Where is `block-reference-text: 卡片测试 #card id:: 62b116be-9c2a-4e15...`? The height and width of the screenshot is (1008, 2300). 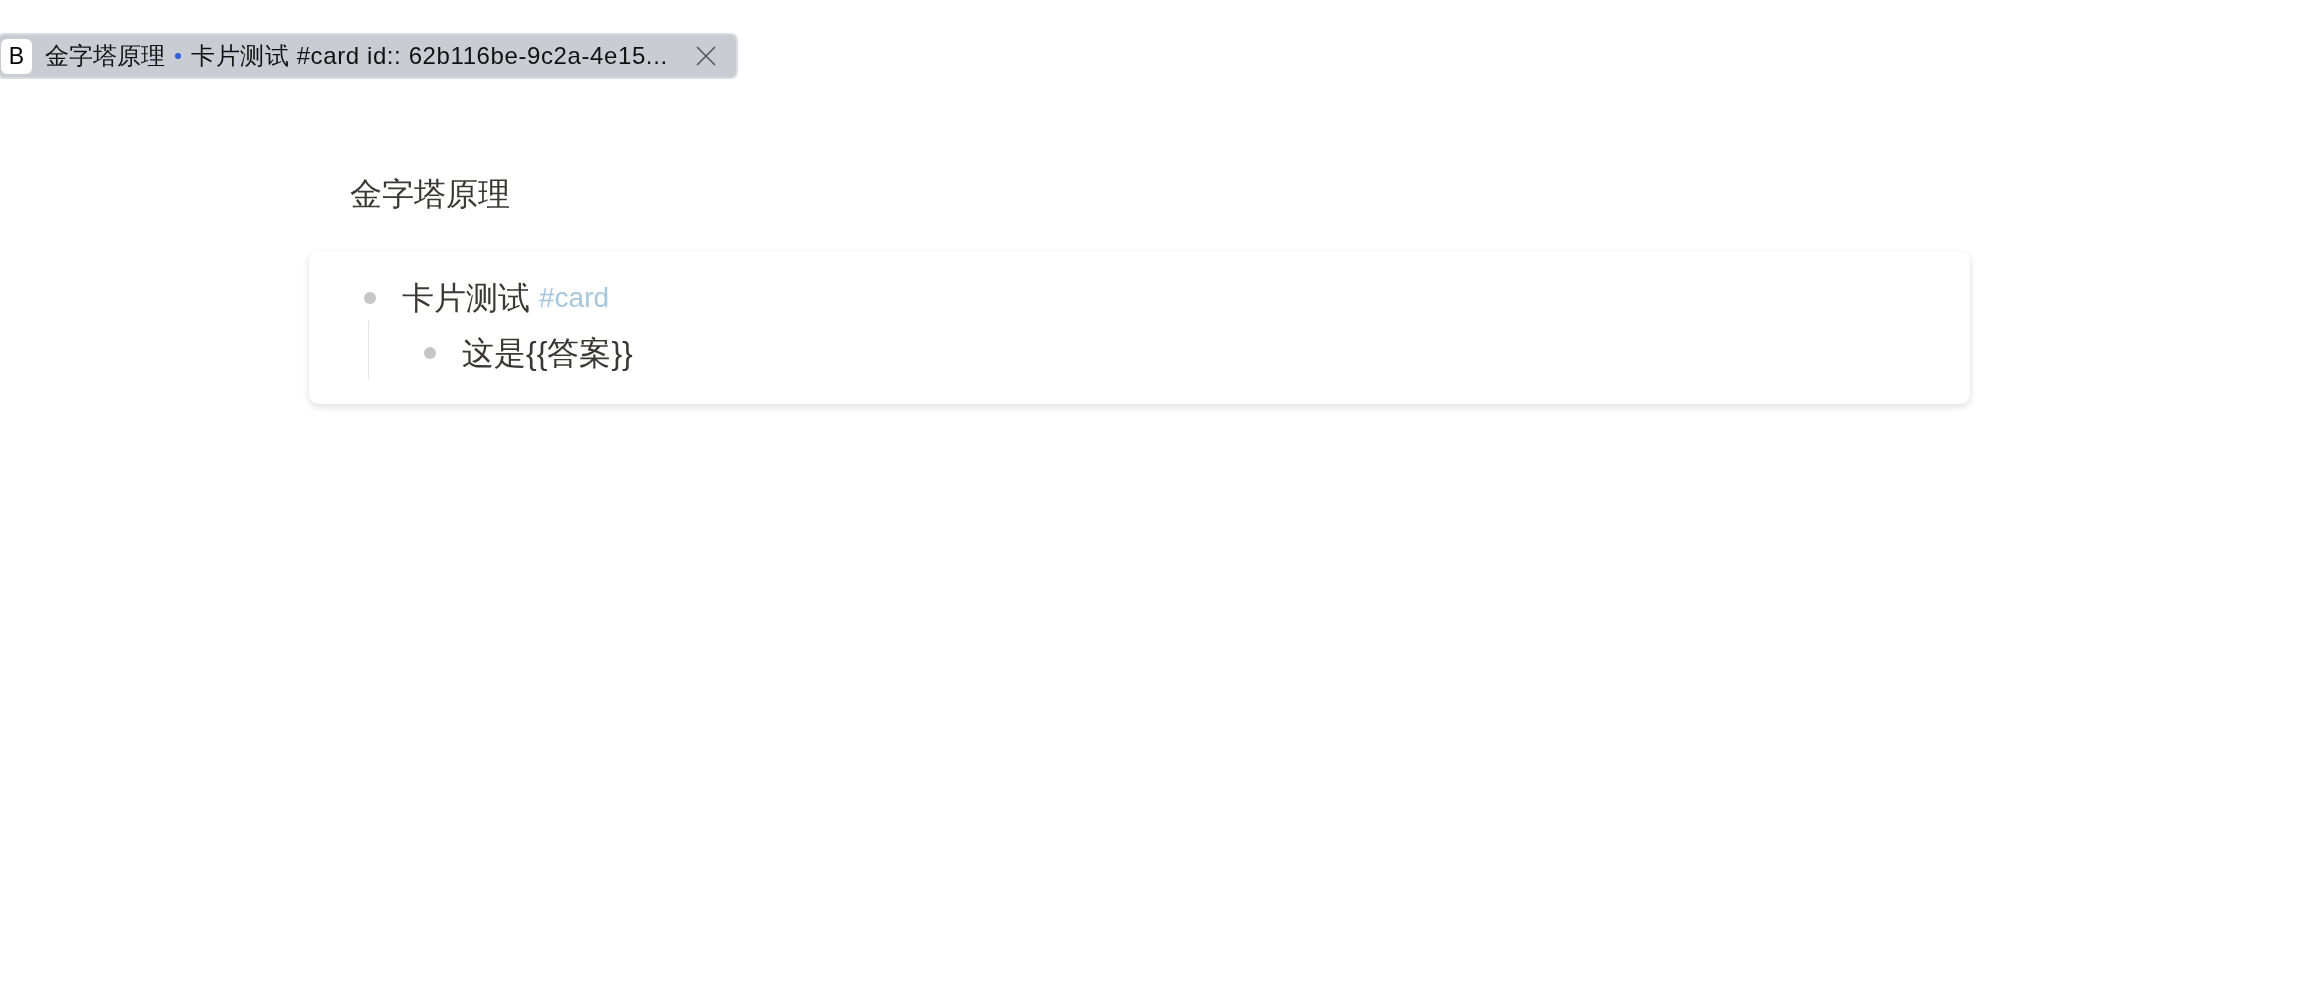
block-reference-text: 卡片测试 #card id:: 62b116be-9c2a-4e15... is located at coordinates (429, 56).